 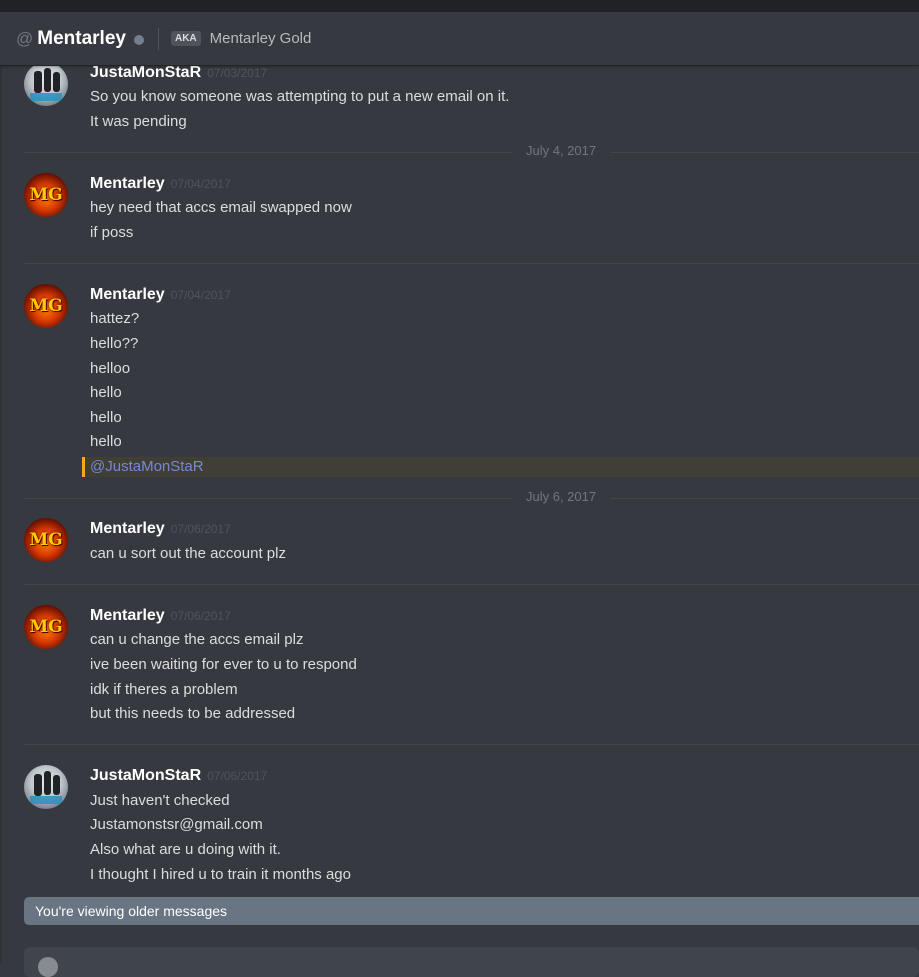 I want to click on aka-name: Mentarley Gold, so click(x=260, y=38).